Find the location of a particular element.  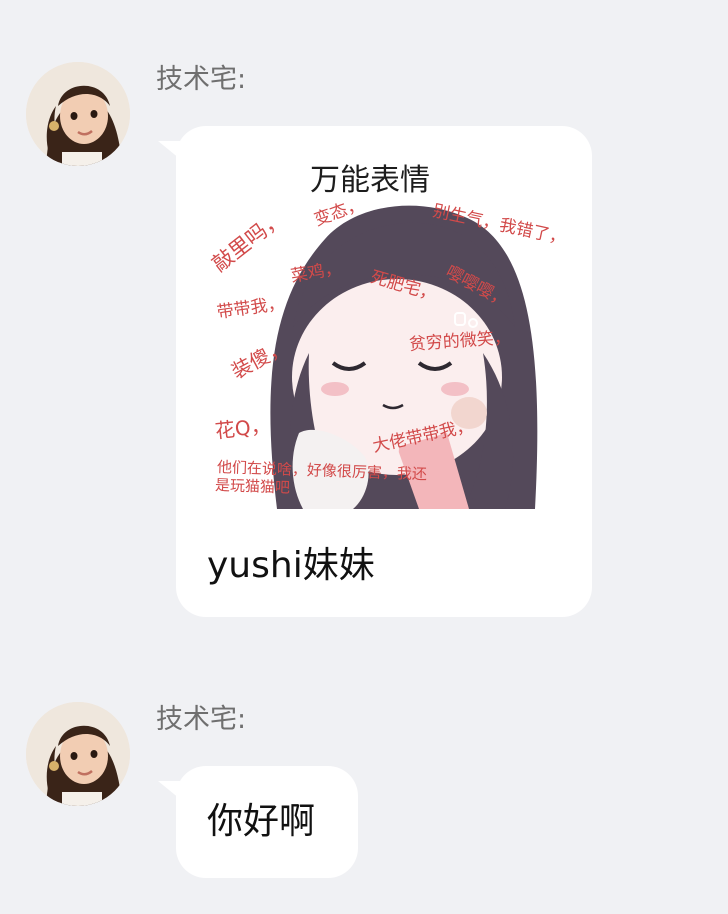

message-bubble: 你好啊 is located at coordinates (258, 822).